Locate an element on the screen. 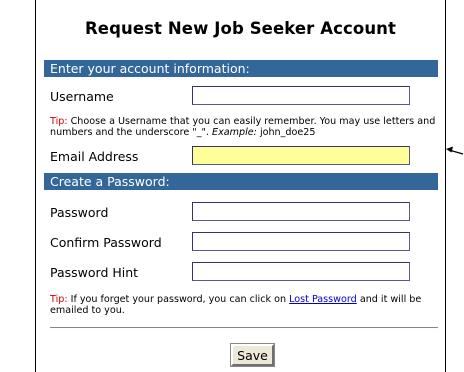  email-label: Email Address is located at coordinates (94, 156).